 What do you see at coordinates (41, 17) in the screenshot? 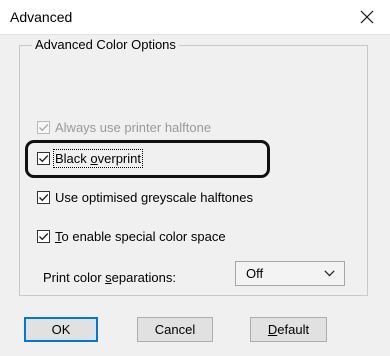
I see `window-title: Advanced` at bounding box center [41, 17].